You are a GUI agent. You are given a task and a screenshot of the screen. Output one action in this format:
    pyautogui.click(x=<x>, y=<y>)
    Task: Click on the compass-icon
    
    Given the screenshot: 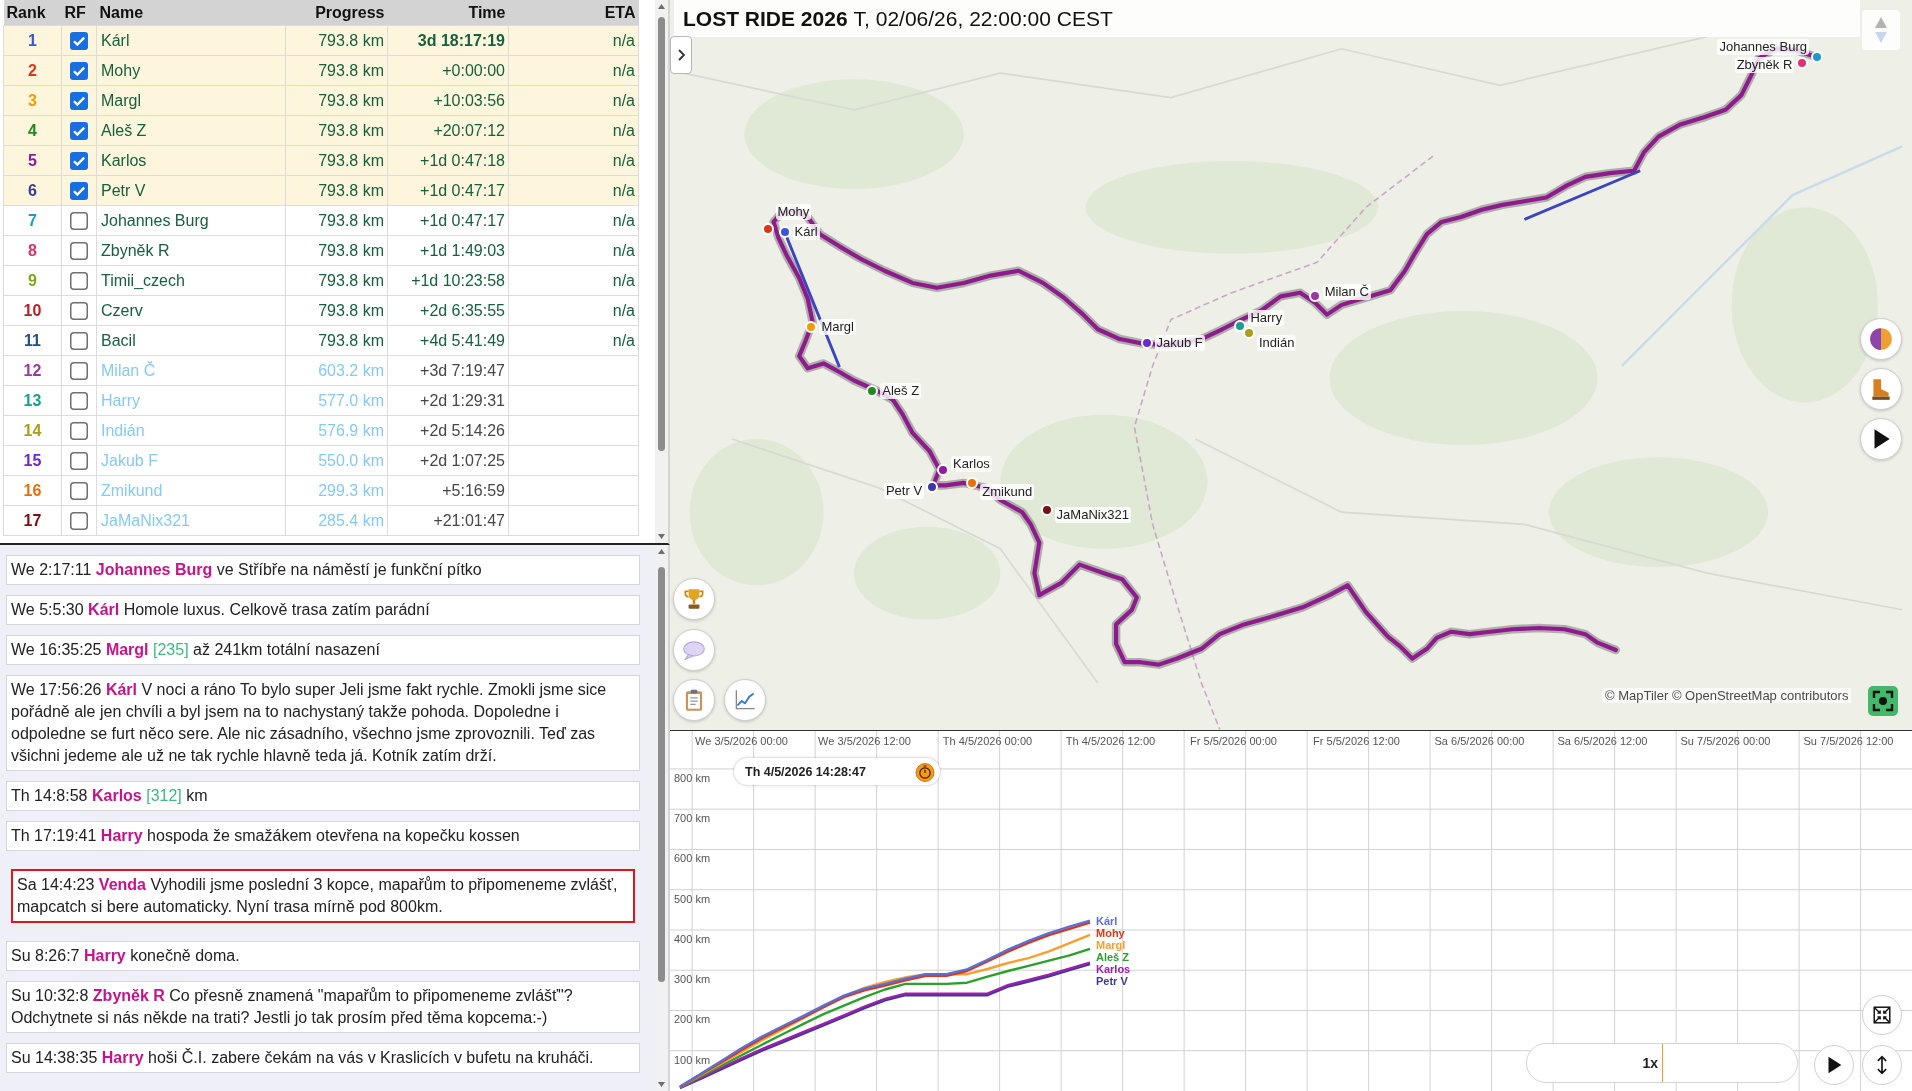 What is the action you would take?
    pyautogui.click(x=1881, y=30)
    